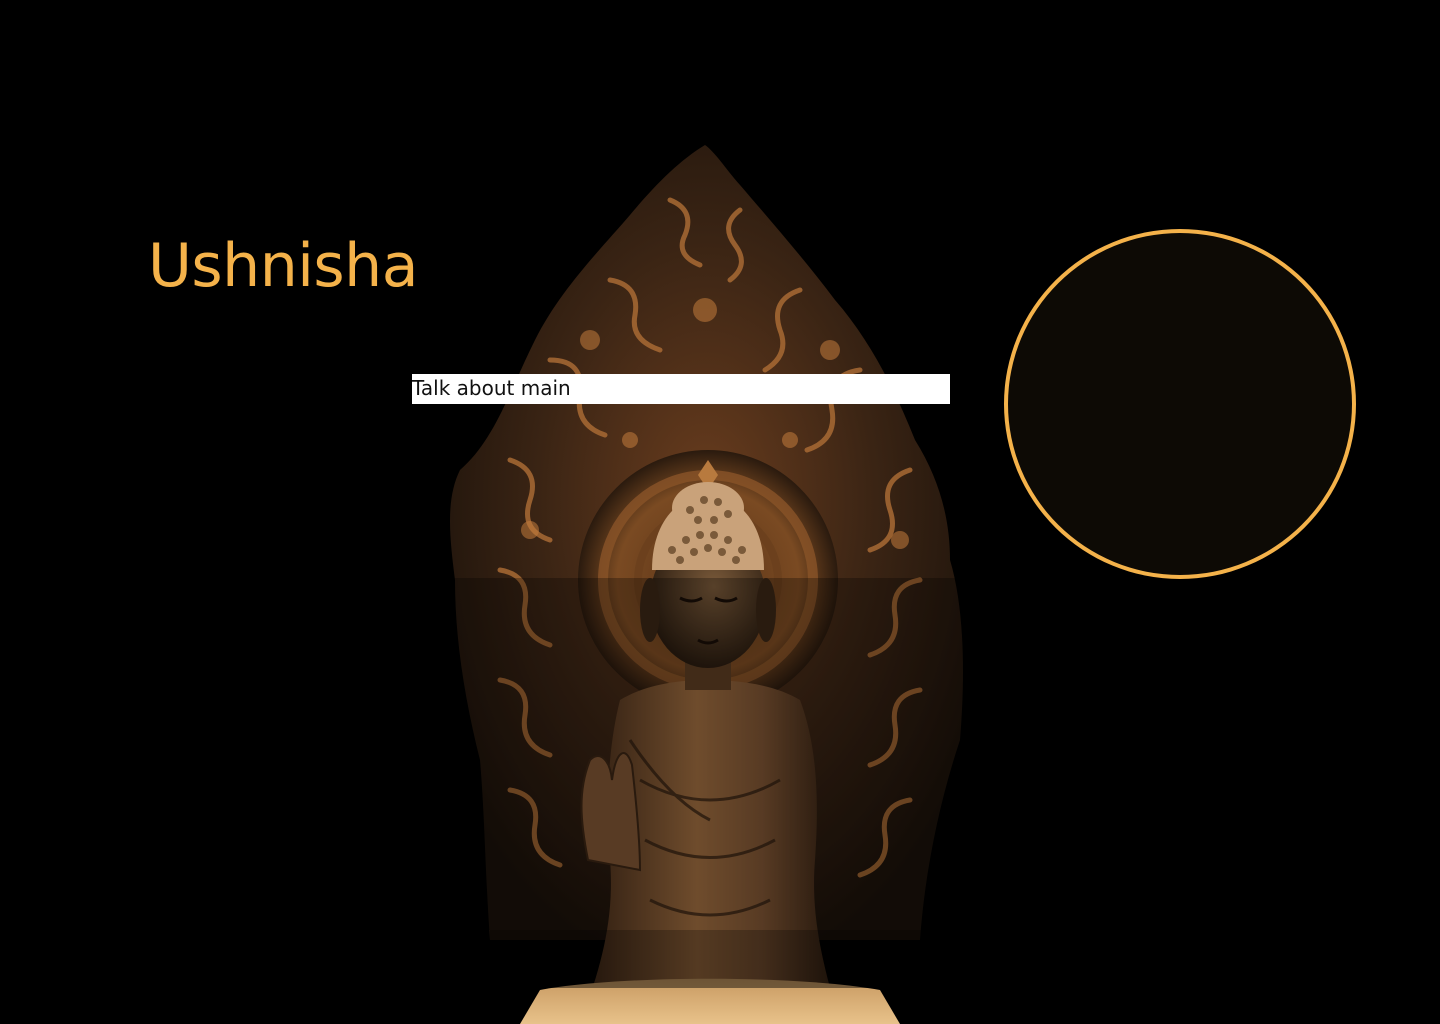 Image resolution: width=1440 pixels, height=1024 pixels. What do you see at coordinates (283, 266) in the screenshot?
I see `page-title: Ushnisha` at bounding box center [283, 266].